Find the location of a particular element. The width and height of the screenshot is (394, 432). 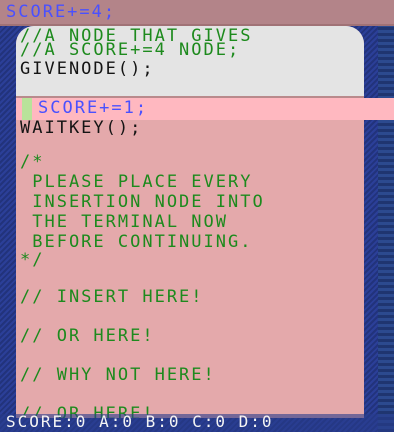

insert-here-slot-3: // WHY NOT HERE! is located at coordinates (118, 375).